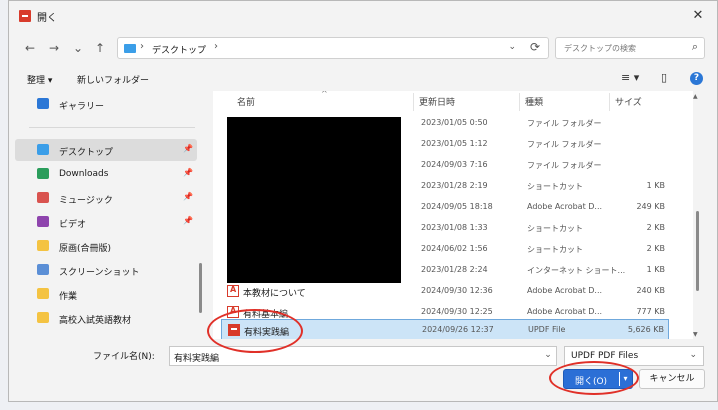 This screenshot has width=718, height=410. What do you see at coordinates (324, 94) in the screenshot?
I see `sort-ascending-icon: ^` at bounding box center [324, 94].